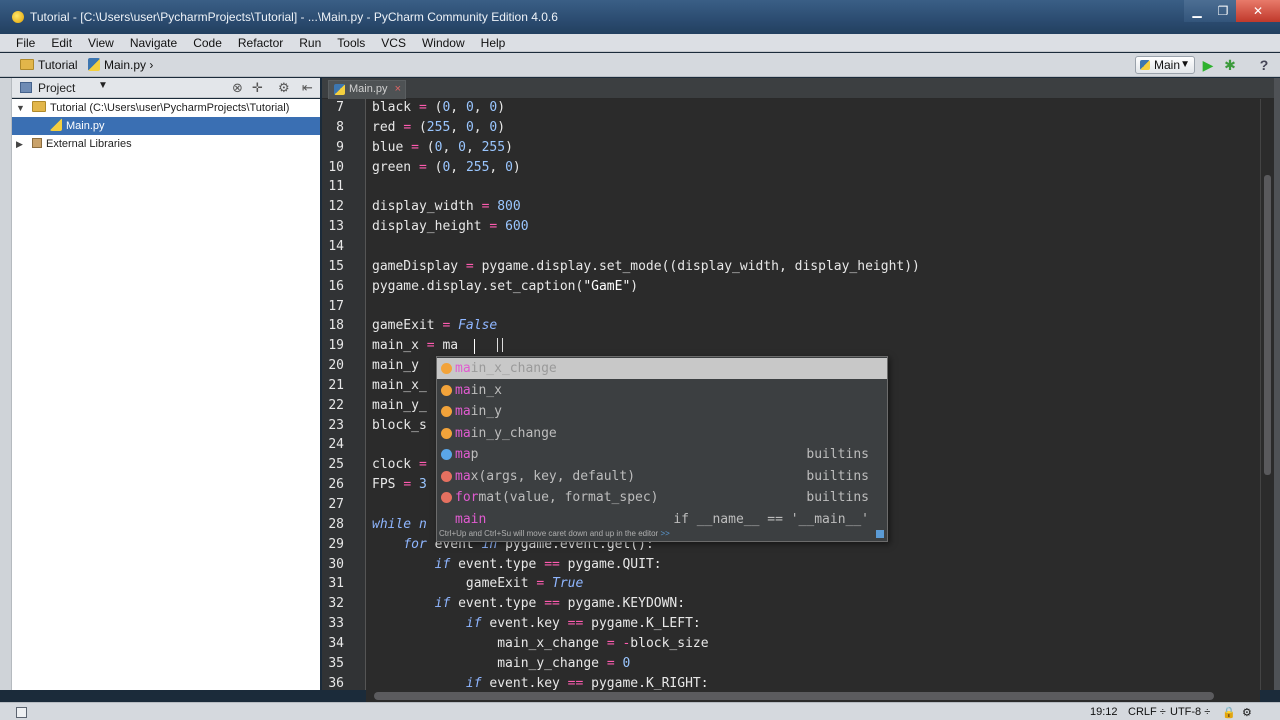  What do you see at coordinates (505, 286) in the screenshot?
I see `code-line: pygame.display.set_caption("GamE")` at bounding box center [505, 286].